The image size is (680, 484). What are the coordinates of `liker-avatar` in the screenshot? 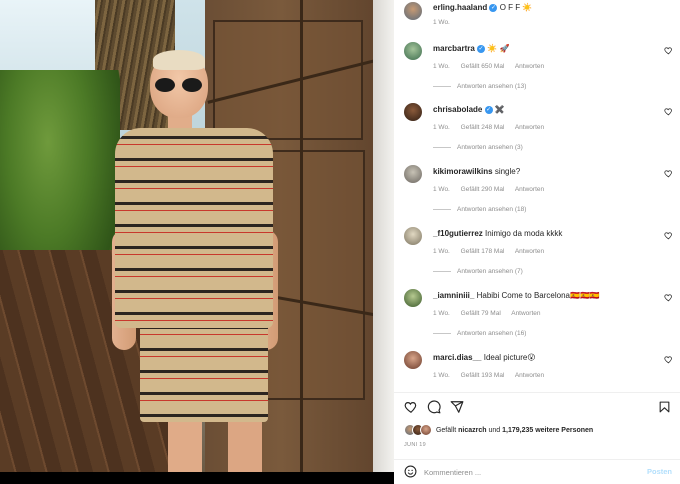 It's located at (426, 430).